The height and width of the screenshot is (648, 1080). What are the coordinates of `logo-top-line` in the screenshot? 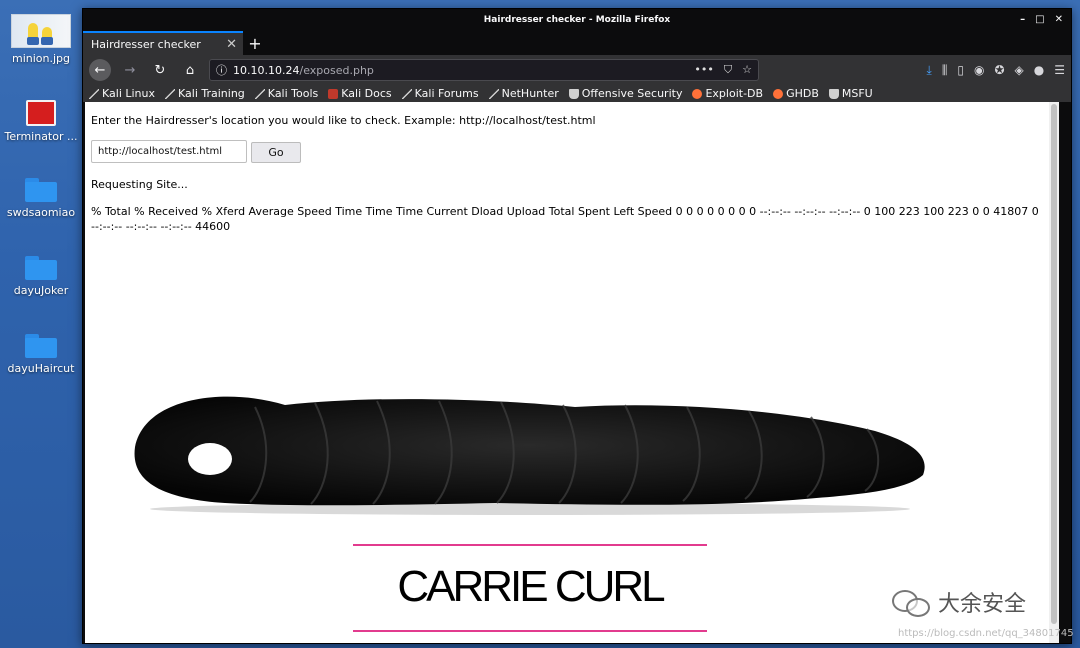 It's located at (530, 545).